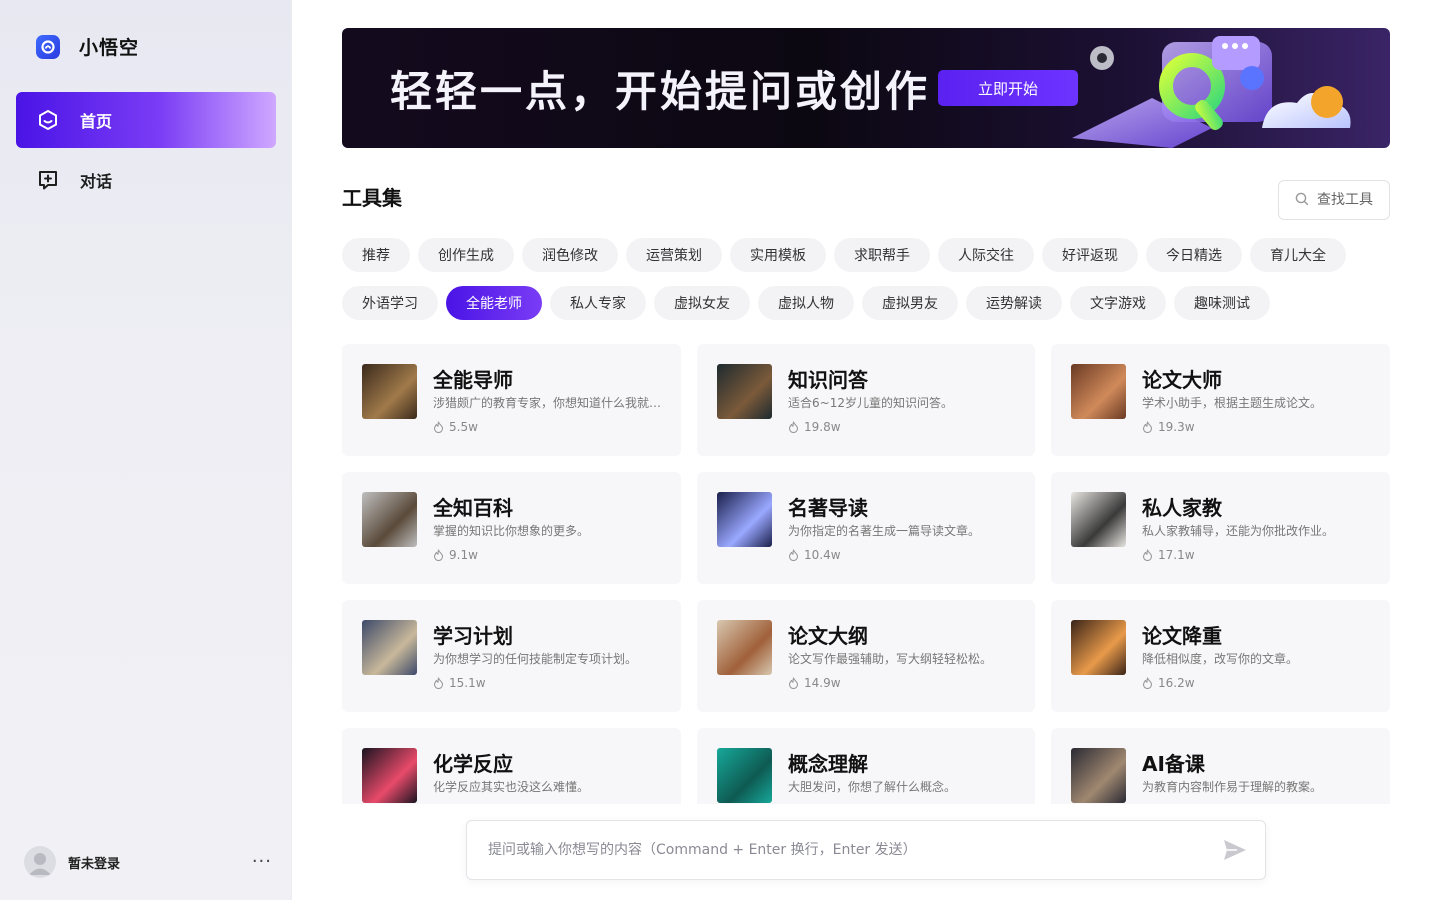  What do you see at coordinates (48, 46) in the screenshot?
I see `app-logo-icon` at bounding box center [48, 46].